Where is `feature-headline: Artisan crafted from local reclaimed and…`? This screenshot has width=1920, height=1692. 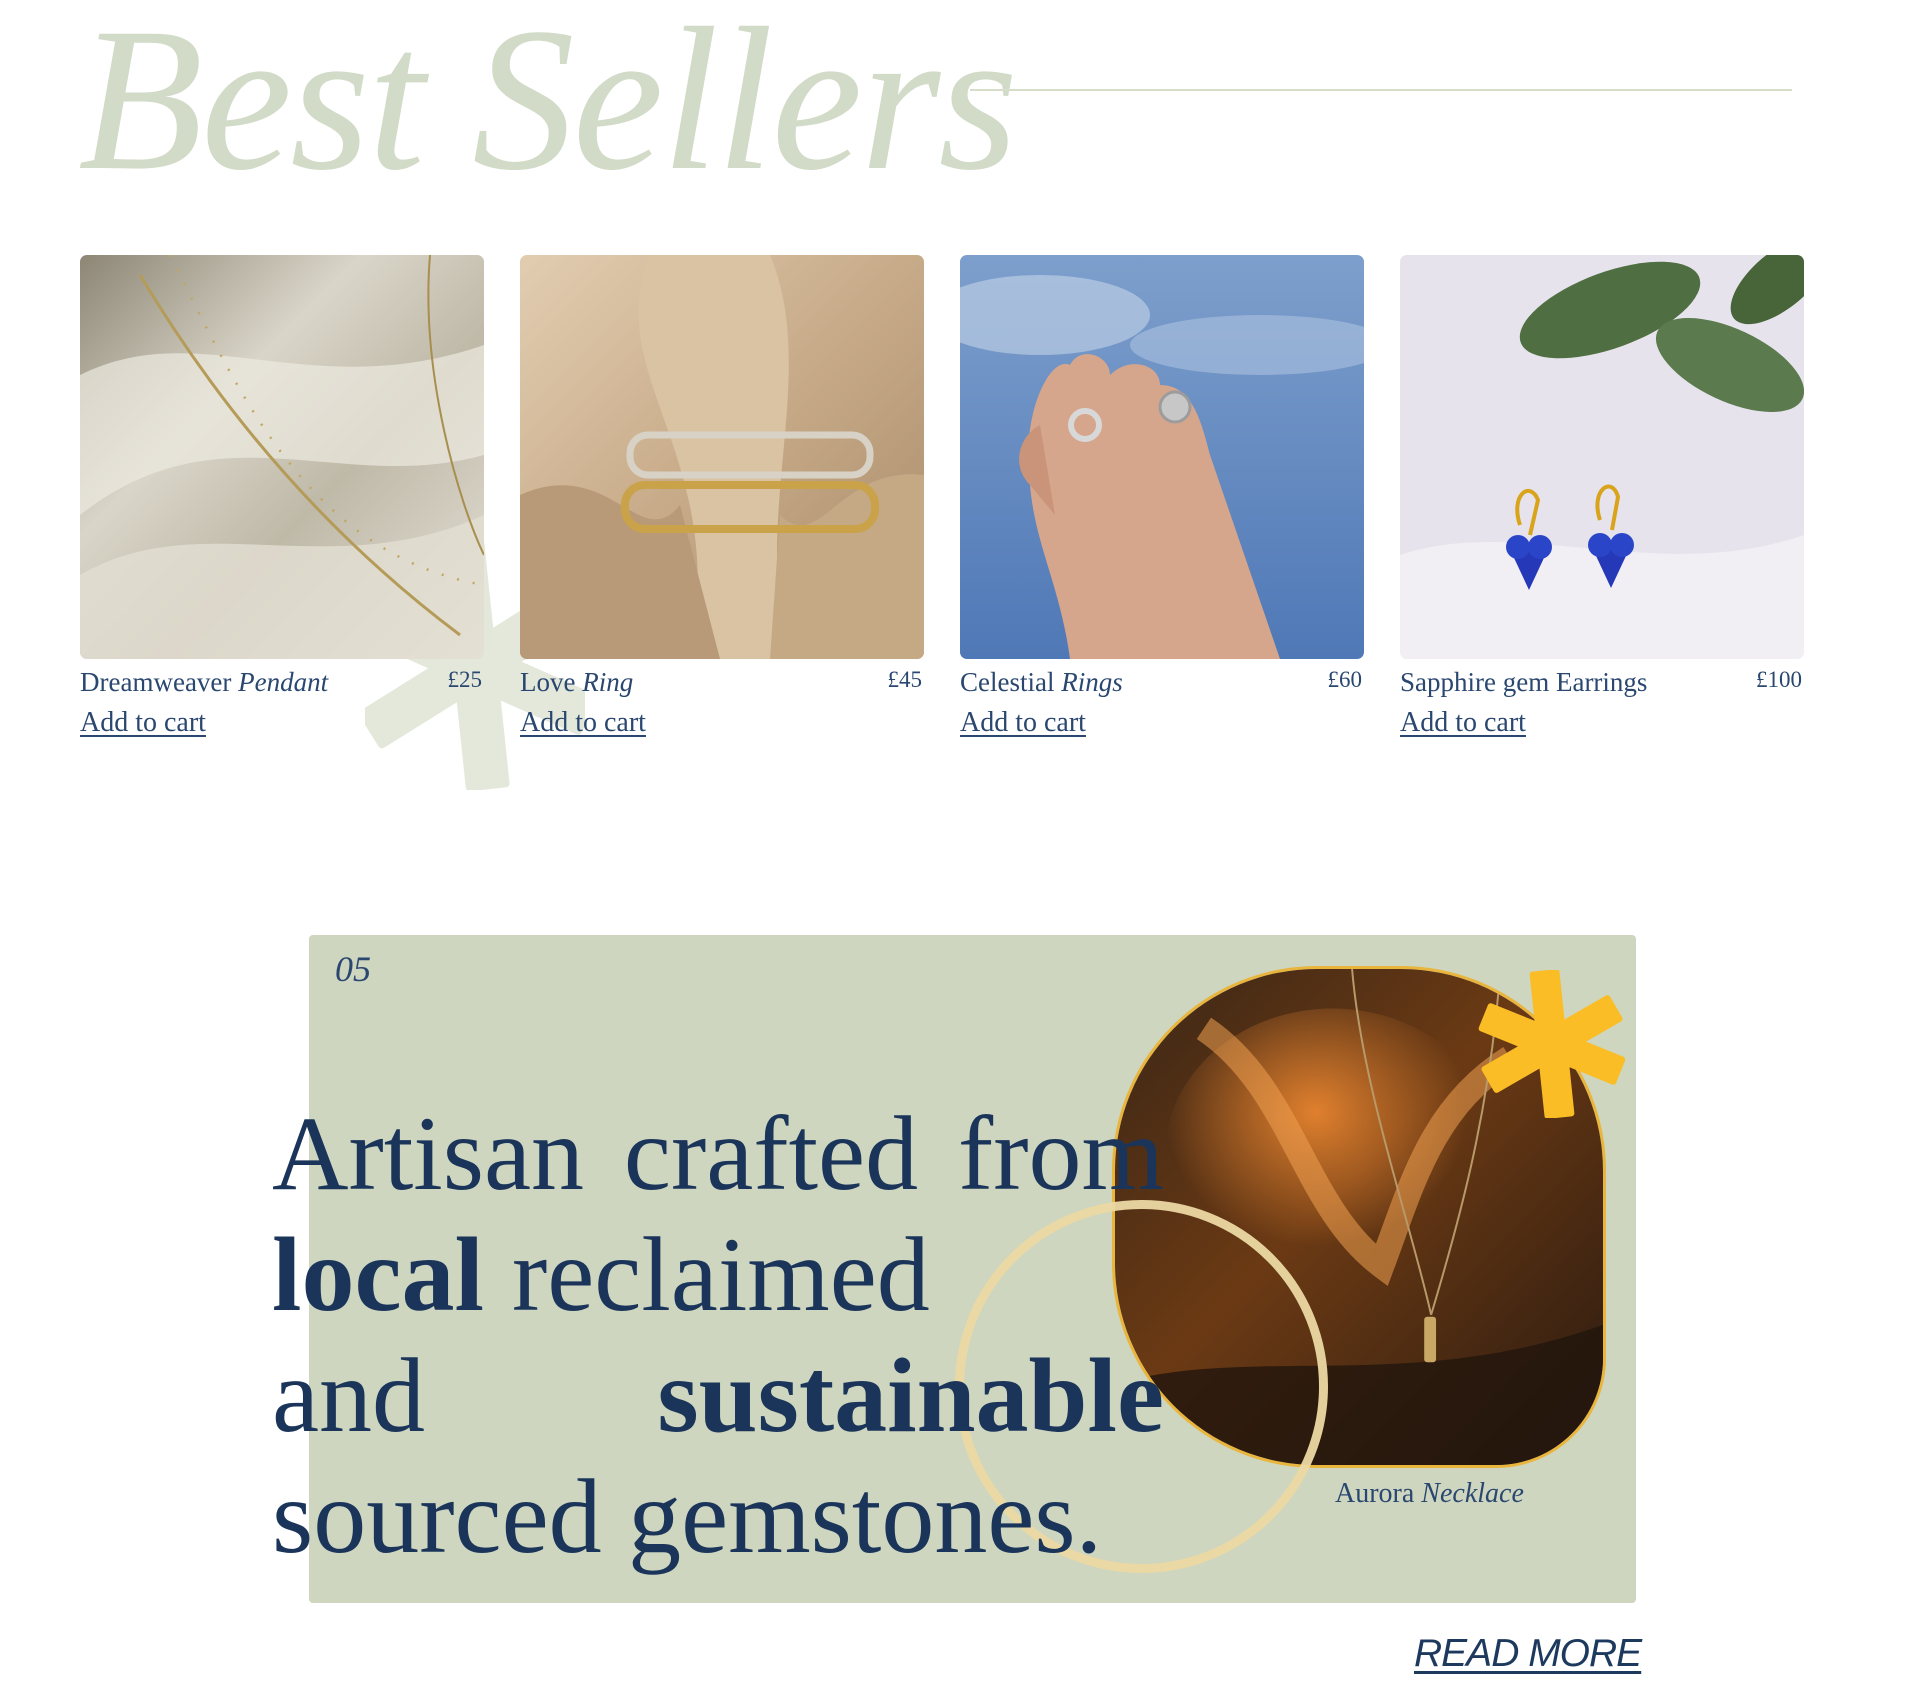 feature-headline: Artisan crafted from local reclaimed and… is located at coordinates (718, 1335).